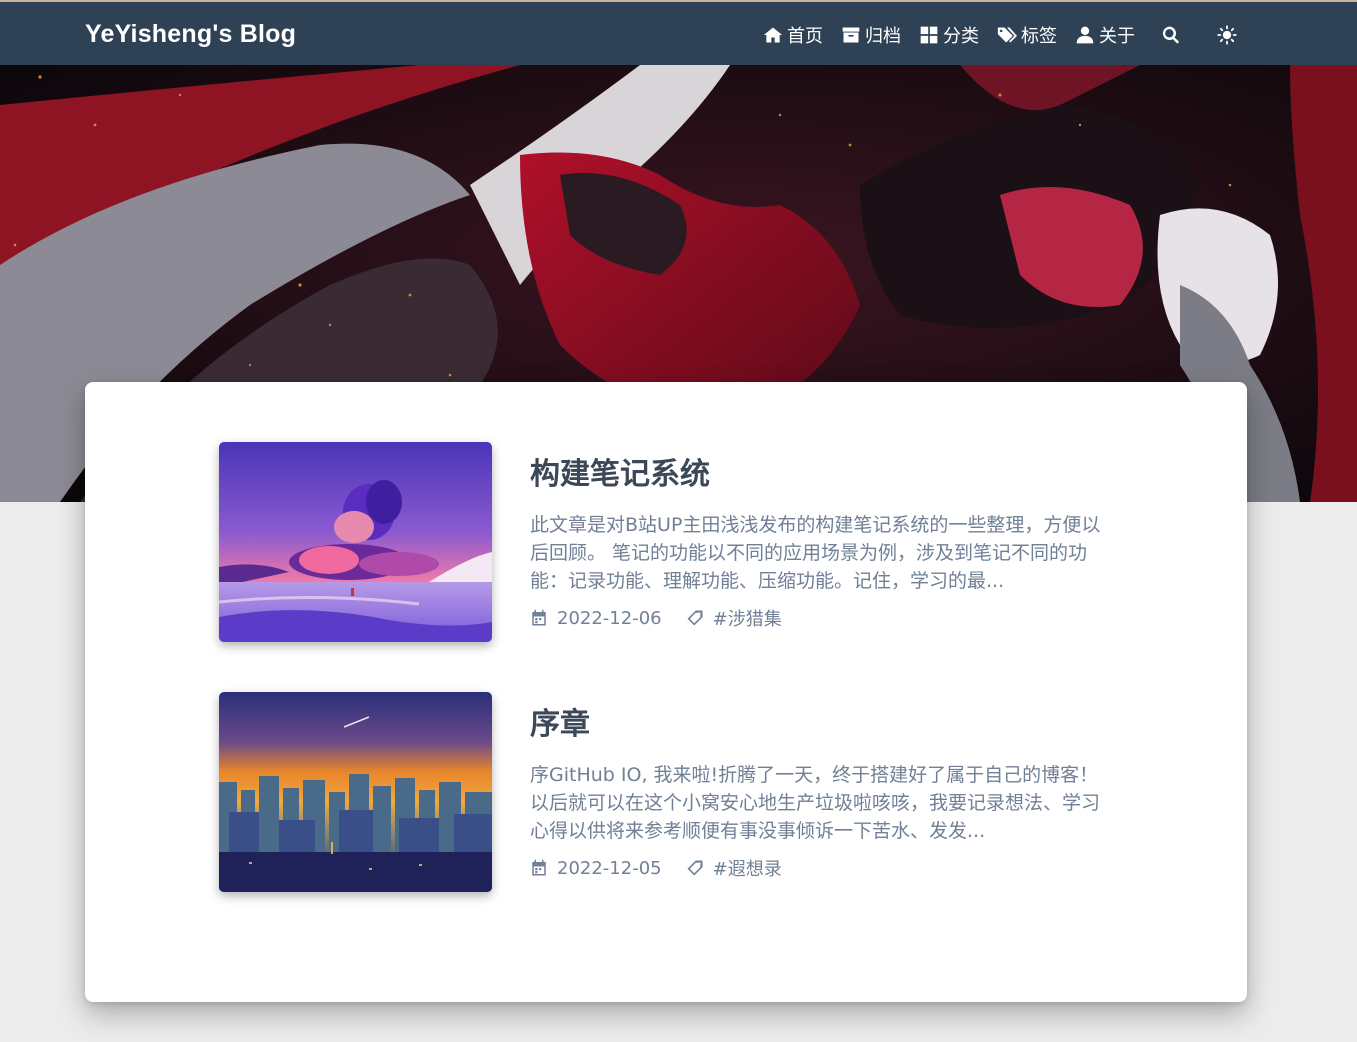 The height and width of the screenshot is (1042, 1357). What do you see at coordinates (1085, 35) in the screenshot?
I see `user-icon` at bounding box center [1085, 35].